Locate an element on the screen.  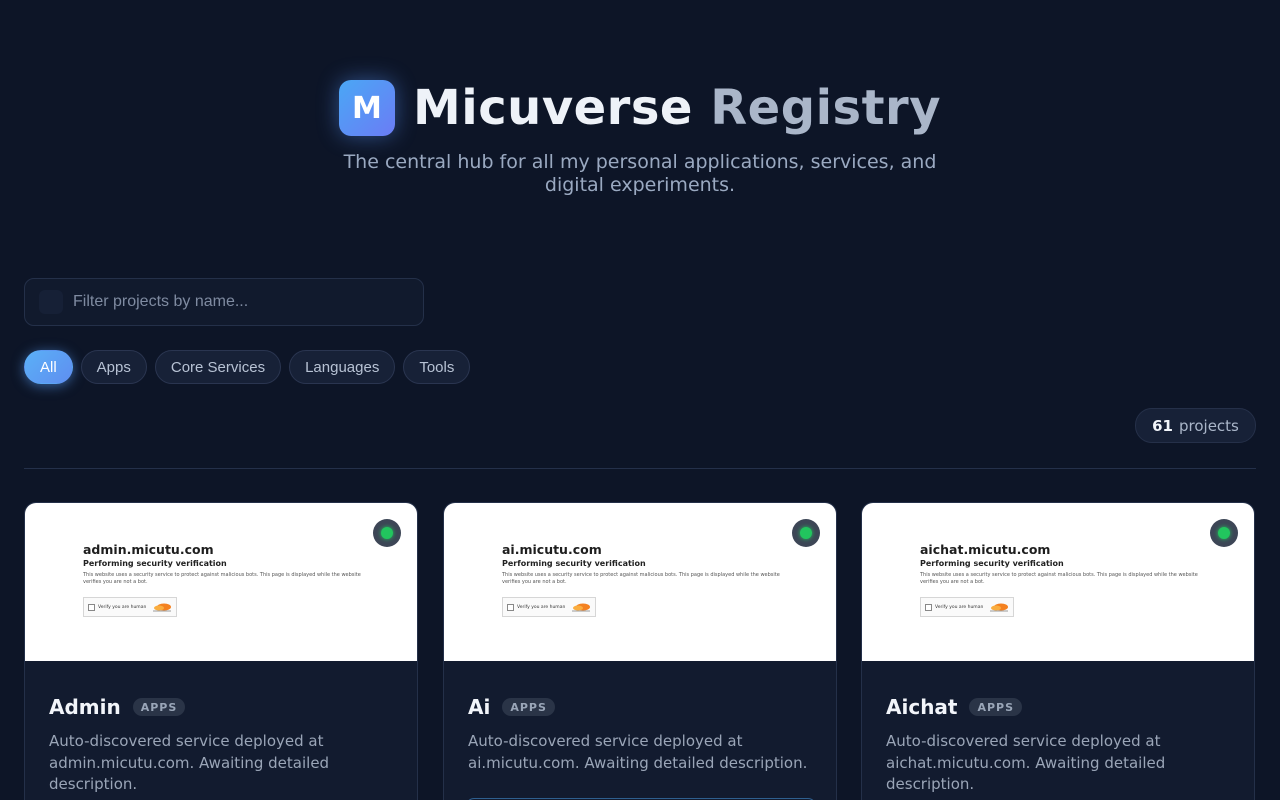
filter-languages: Languages is located at coordinates (342, 367).